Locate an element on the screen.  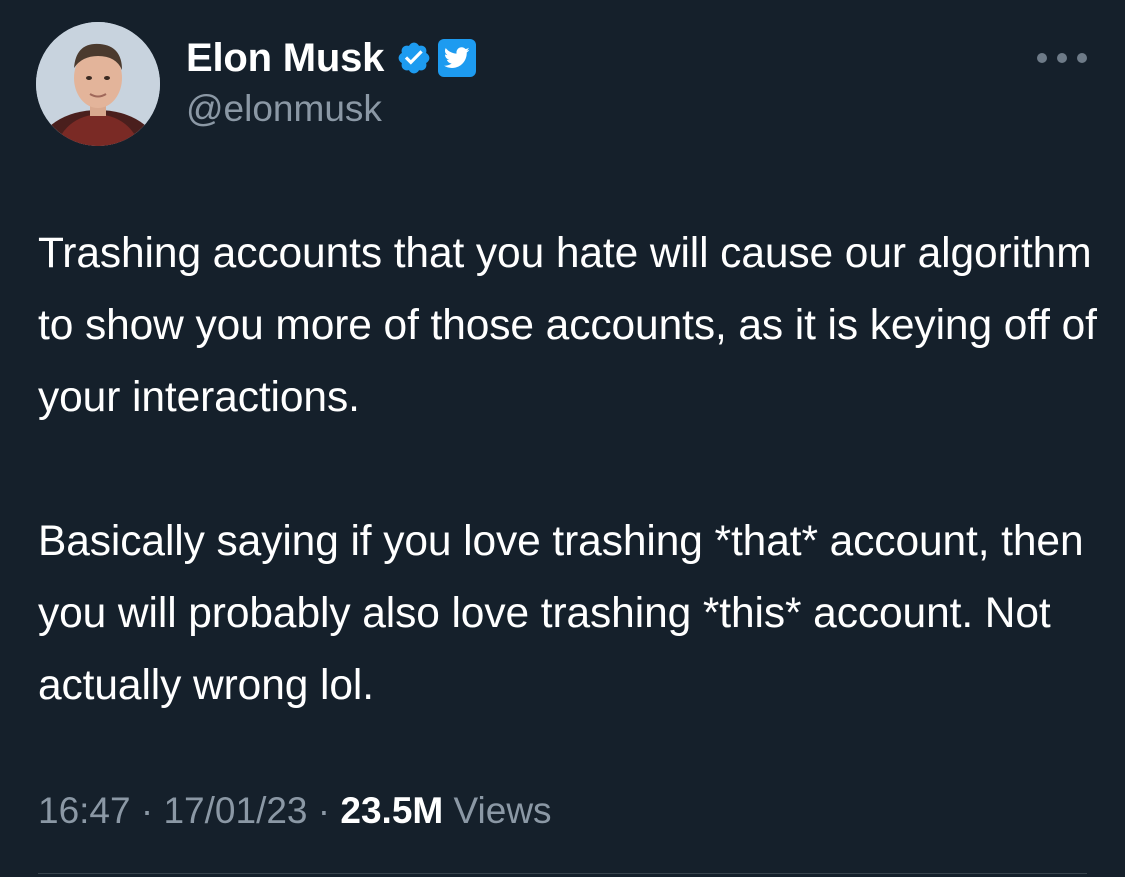
more-options-icon is located at coordinates (1062, 58).